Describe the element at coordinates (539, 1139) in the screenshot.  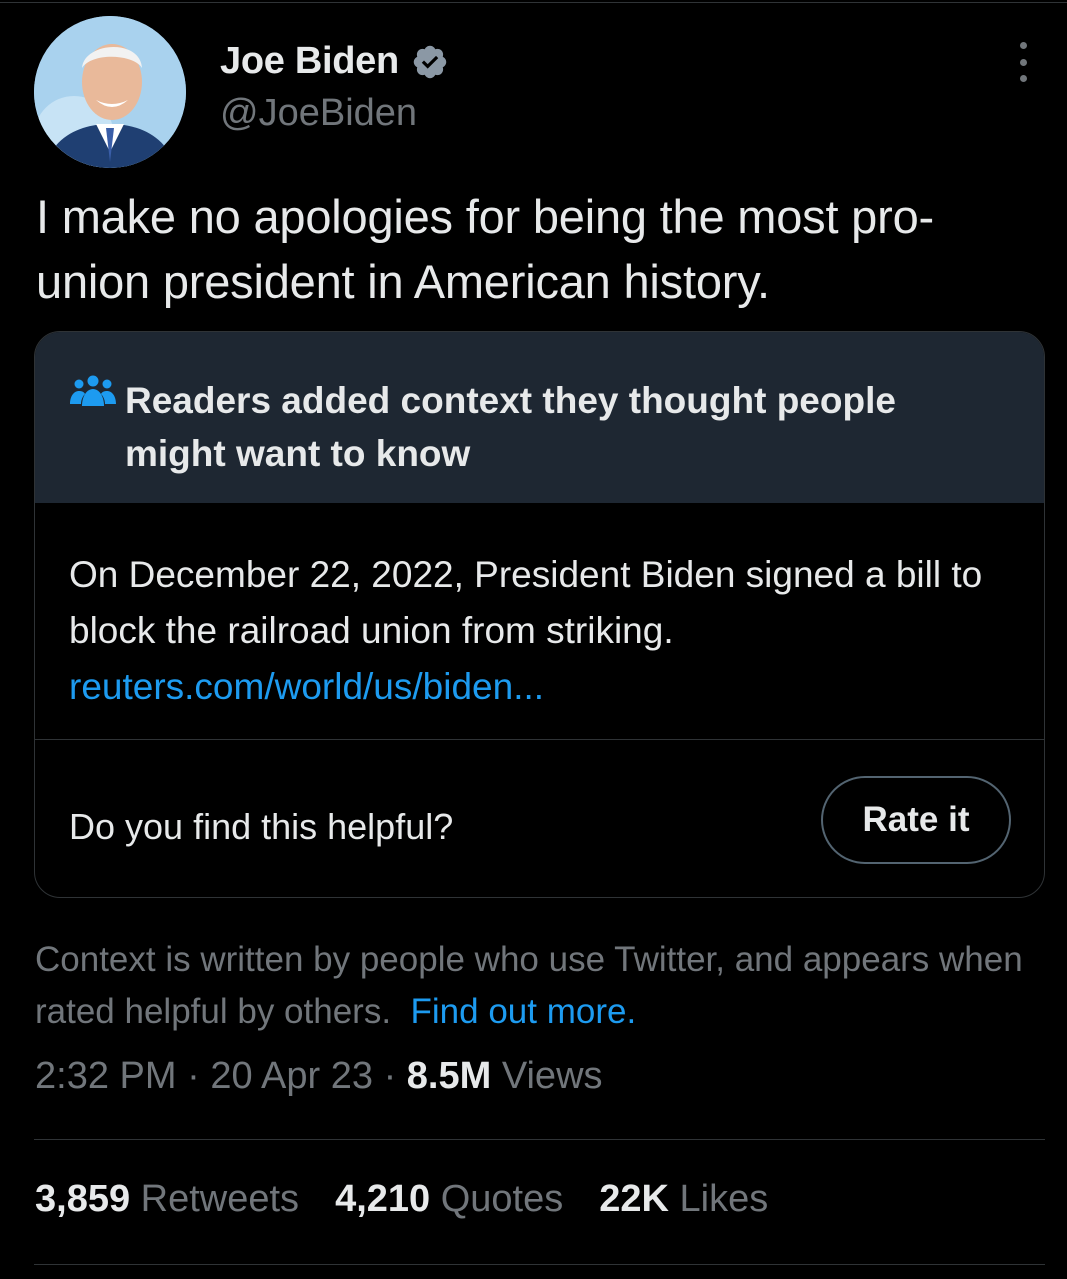
I see `stats-top-divider` at that location.